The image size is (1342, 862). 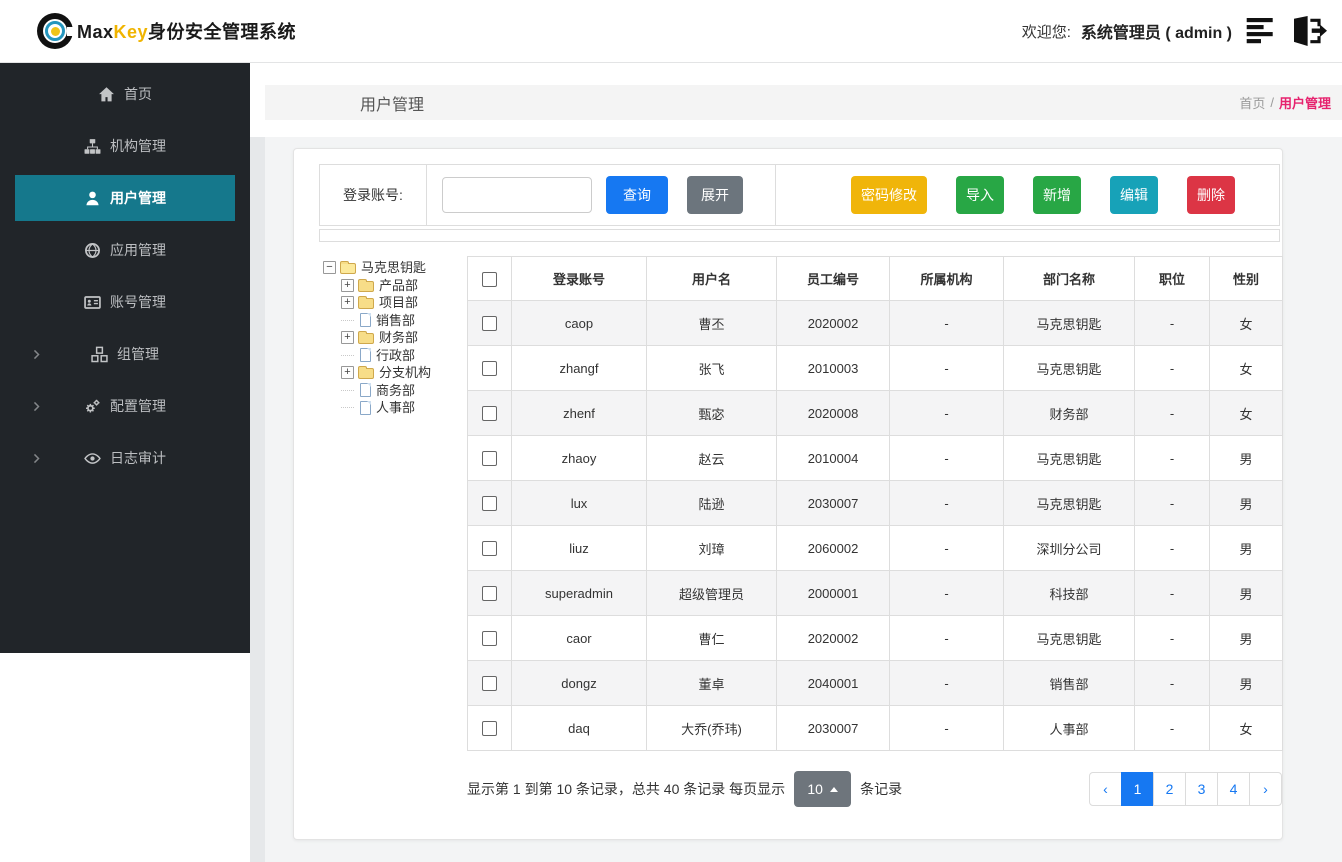 What do you see at coordinates (1137, 789) in the screenshot?
I see `page-button-1: 1` at bounding box center [1137, 789].